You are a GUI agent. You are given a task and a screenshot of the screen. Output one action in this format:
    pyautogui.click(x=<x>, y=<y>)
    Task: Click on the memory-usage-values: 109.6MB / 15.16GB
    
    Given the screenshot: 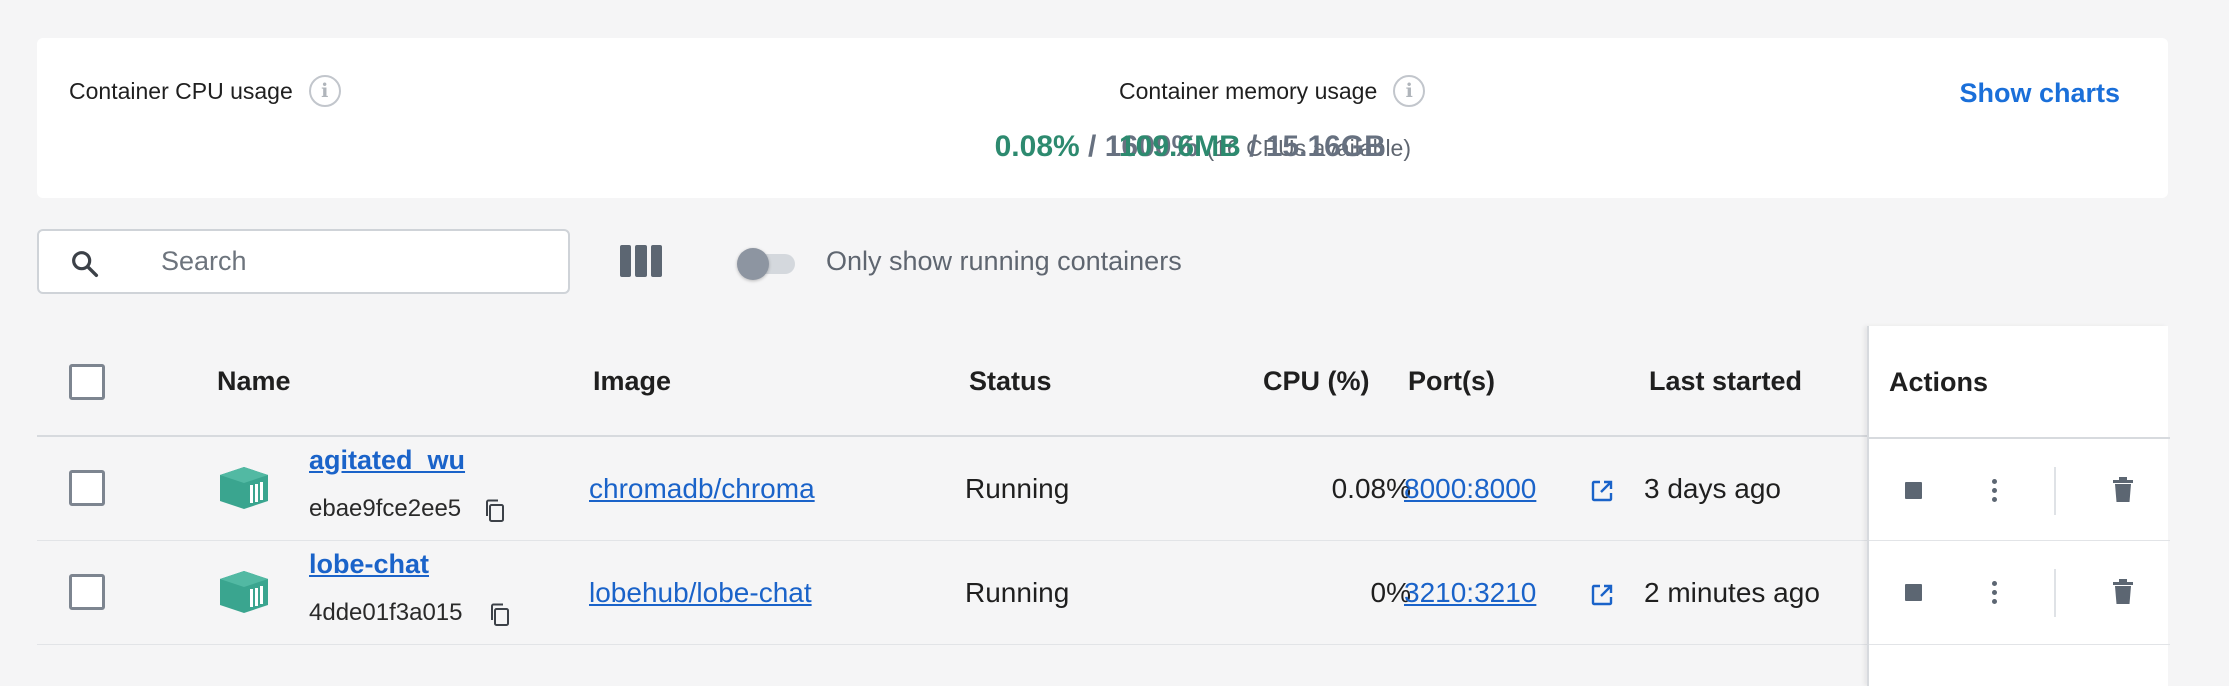 What is the action you would take?
    pyautogui.click(x=1272, y=147)
    